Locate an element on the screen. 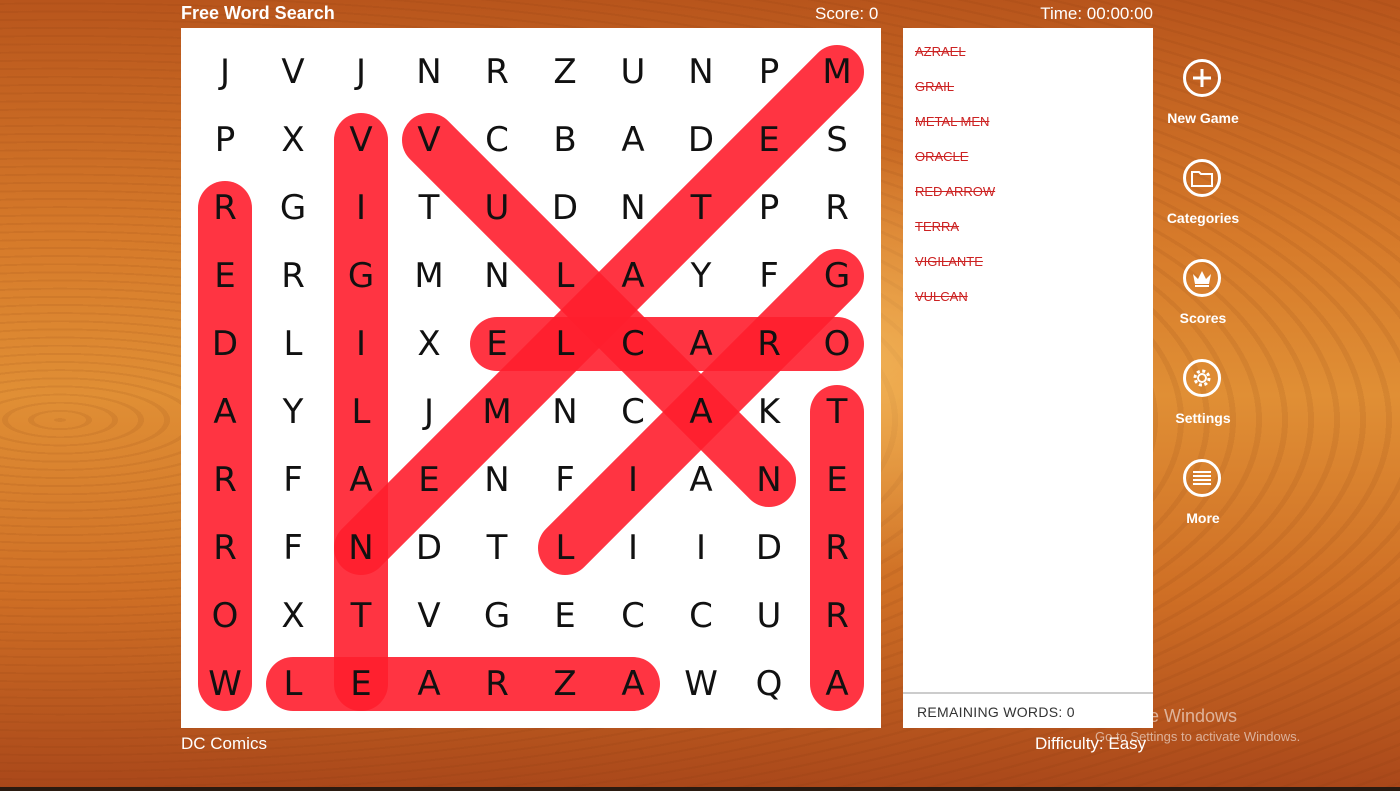 The image size is (1400, 791). grid-cell: K is located at coordinates (769, 412).